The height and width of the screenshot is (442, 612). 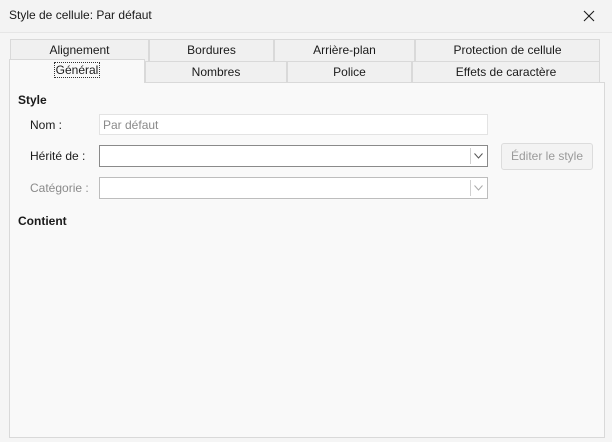 I want to click on inherit-dropdown-toggle, so click(x=477, y=156).